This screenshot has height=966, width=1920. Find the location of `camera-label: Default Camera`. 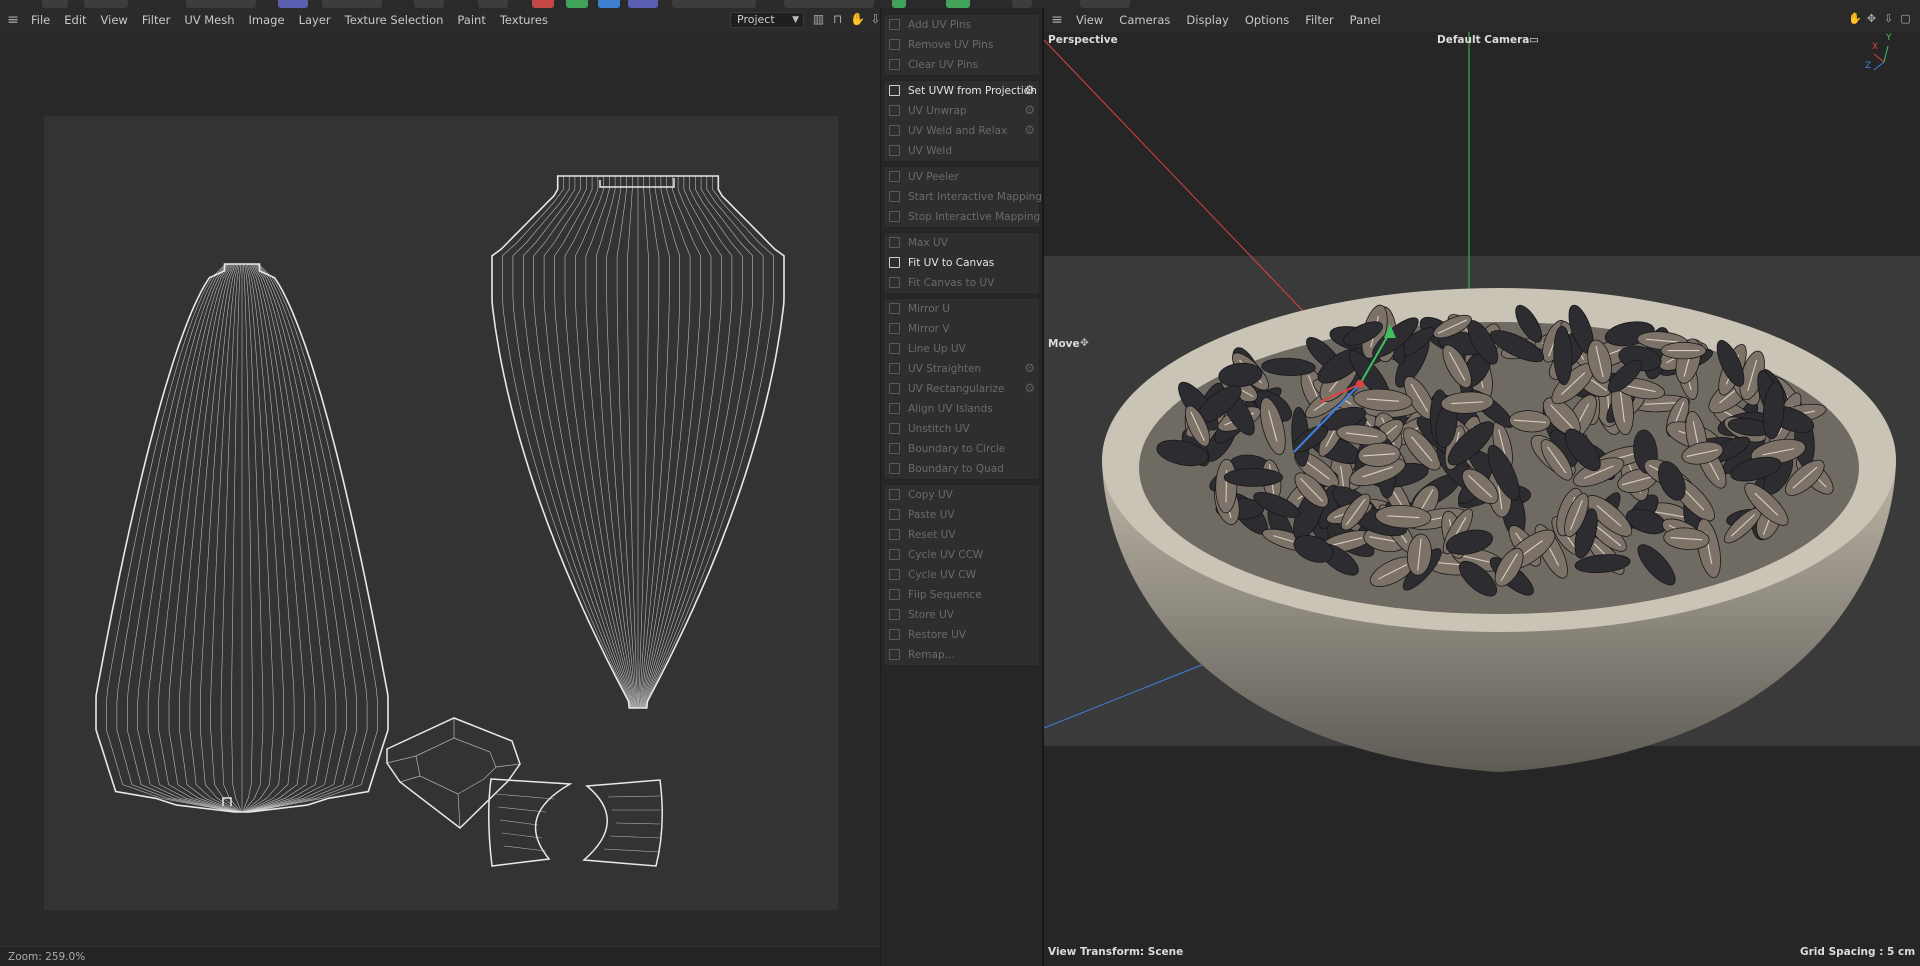

camera-label: Default Camera is located at coordinates (1483, 40).